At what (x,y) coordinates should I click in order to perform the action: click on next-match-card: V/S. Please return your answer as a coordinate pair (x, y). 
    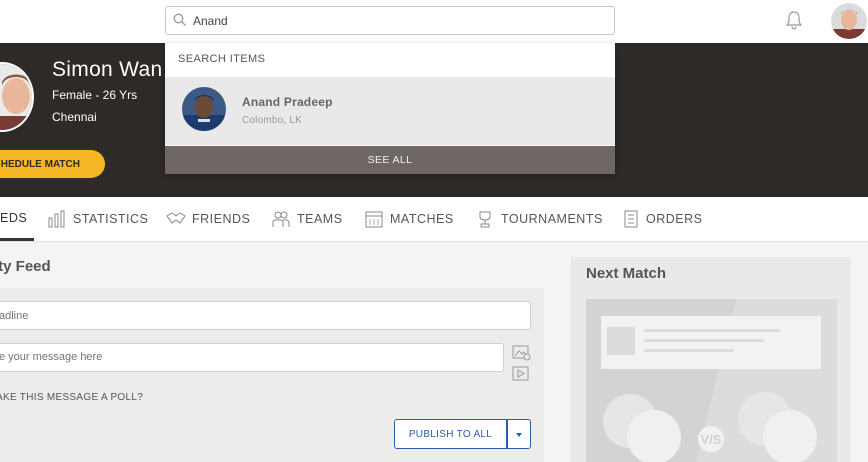
    Looking at the image, I should click on (711, 380).